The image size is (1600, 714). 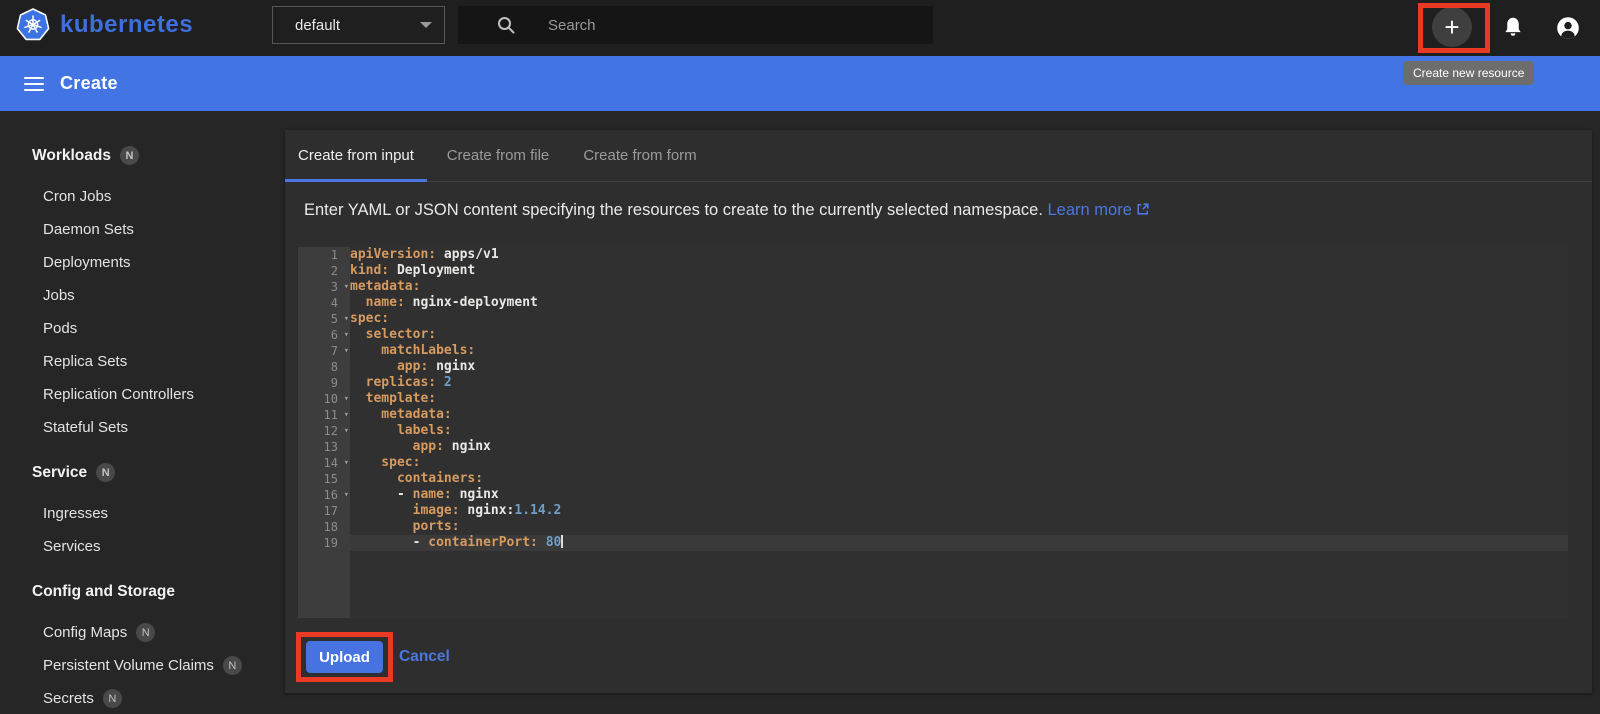 What do you see at coordinates (33, 24) in the screenshot?
I see `kubernetes-helm-icon` at bounding box center [33, 24].